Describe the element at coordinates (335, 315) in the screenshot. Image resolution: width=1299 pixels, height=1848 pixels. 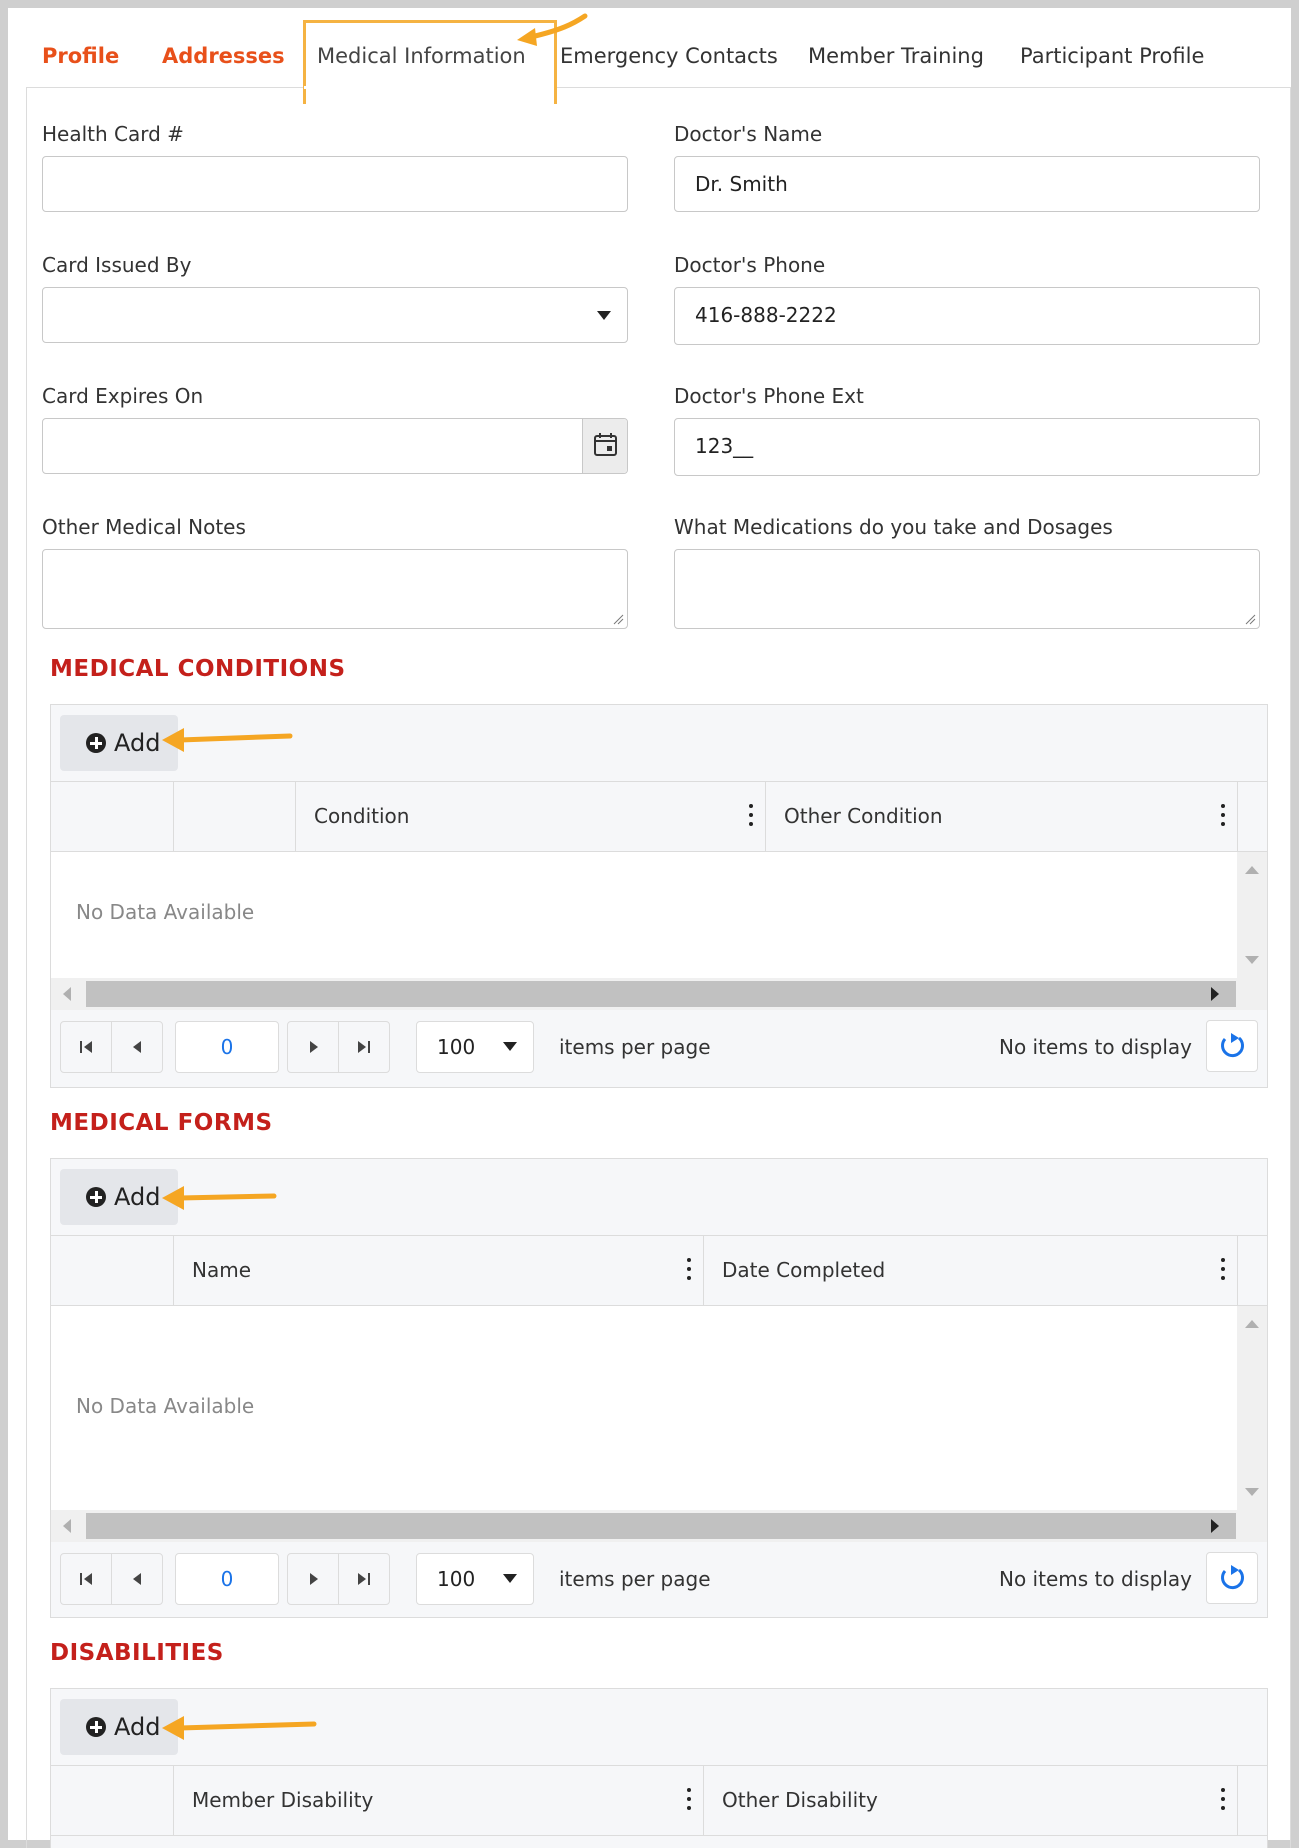
I see `card-issued-select` at that location.